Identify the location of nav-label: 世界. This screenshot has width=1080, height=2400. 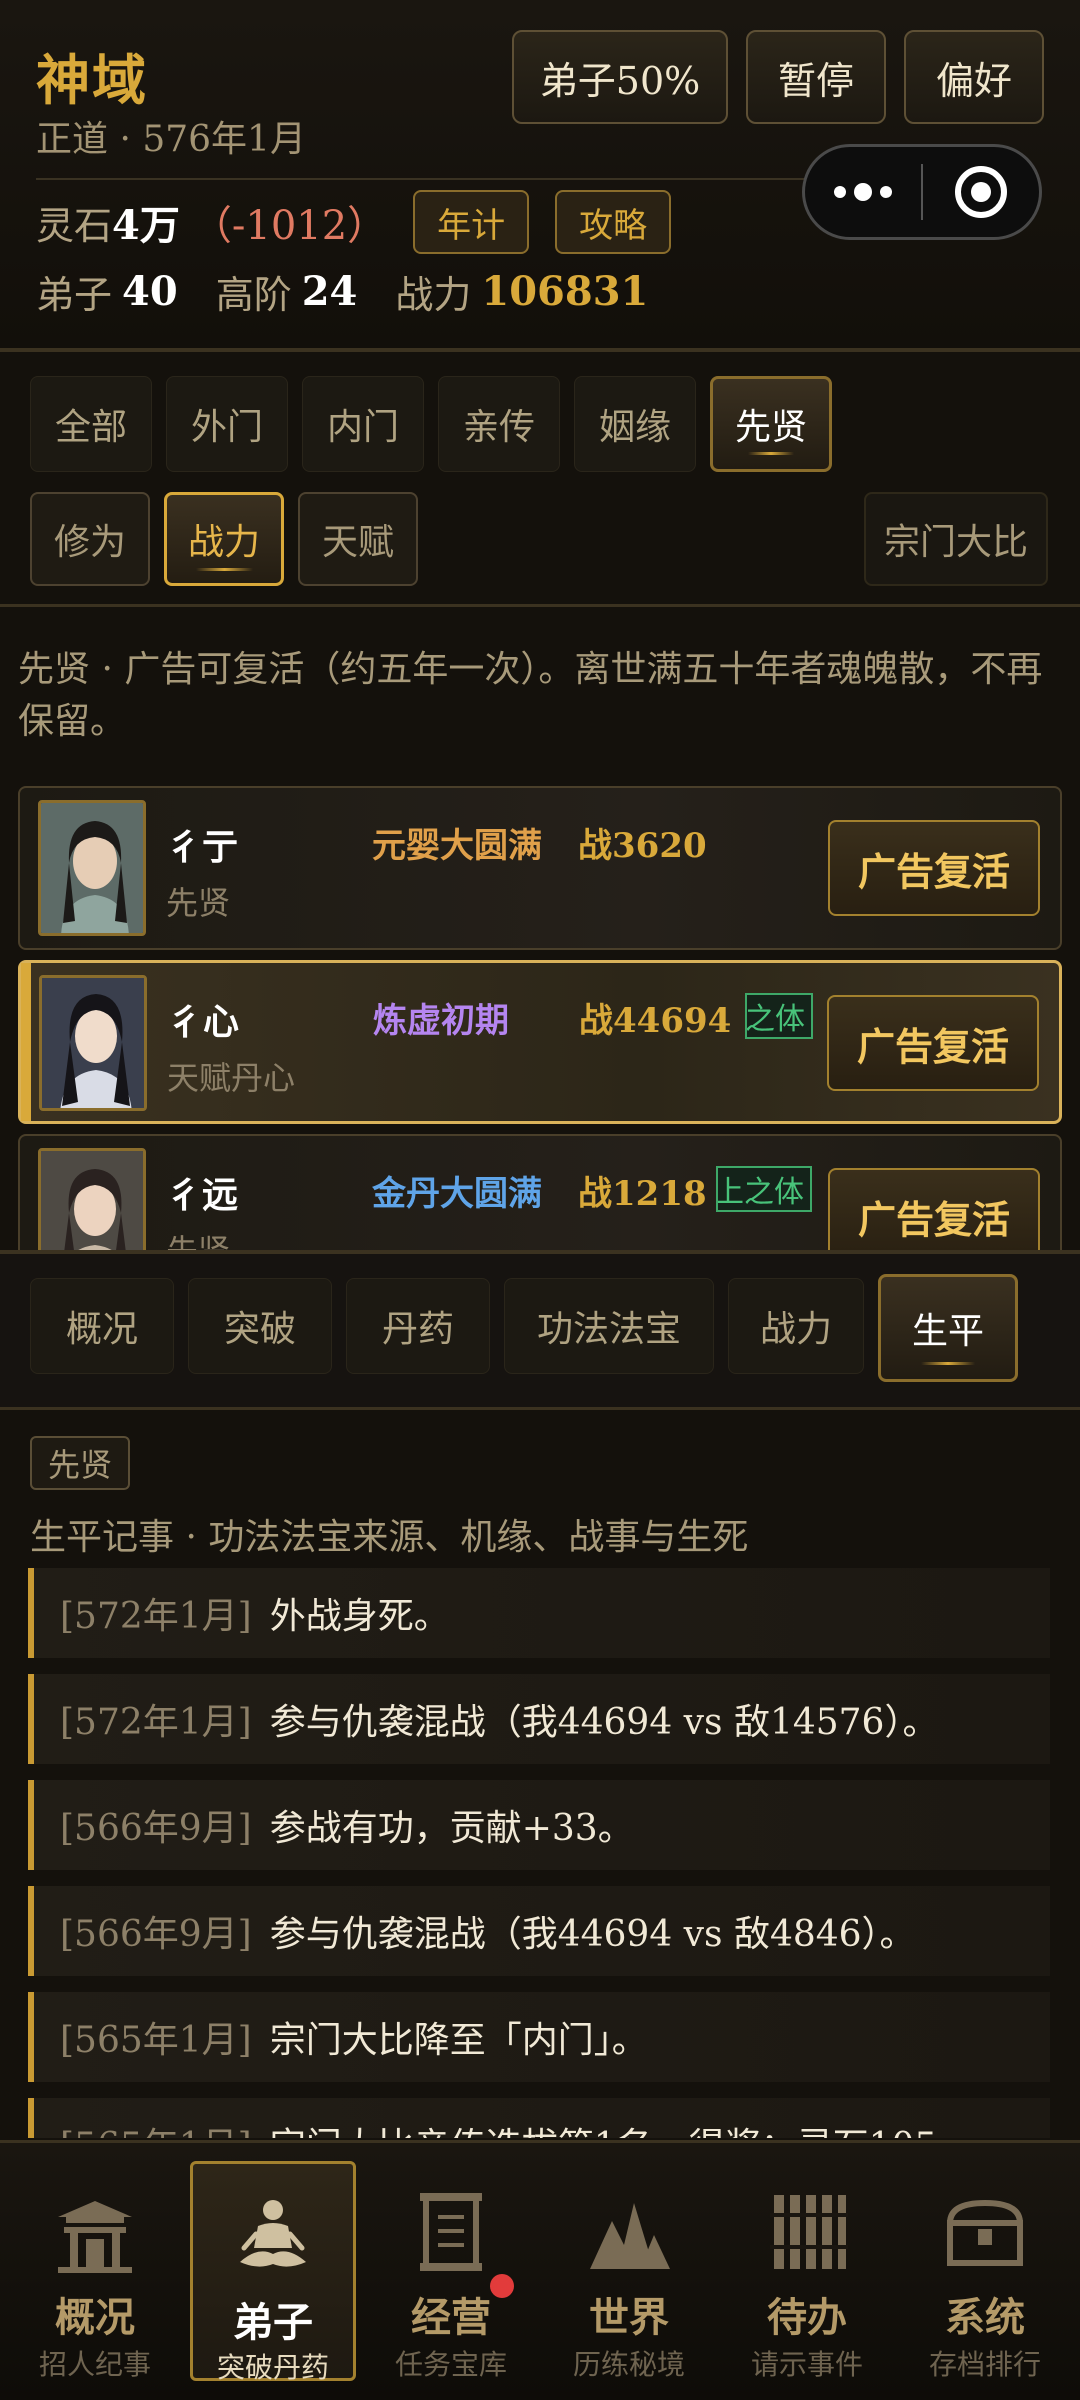
(629, 2317).